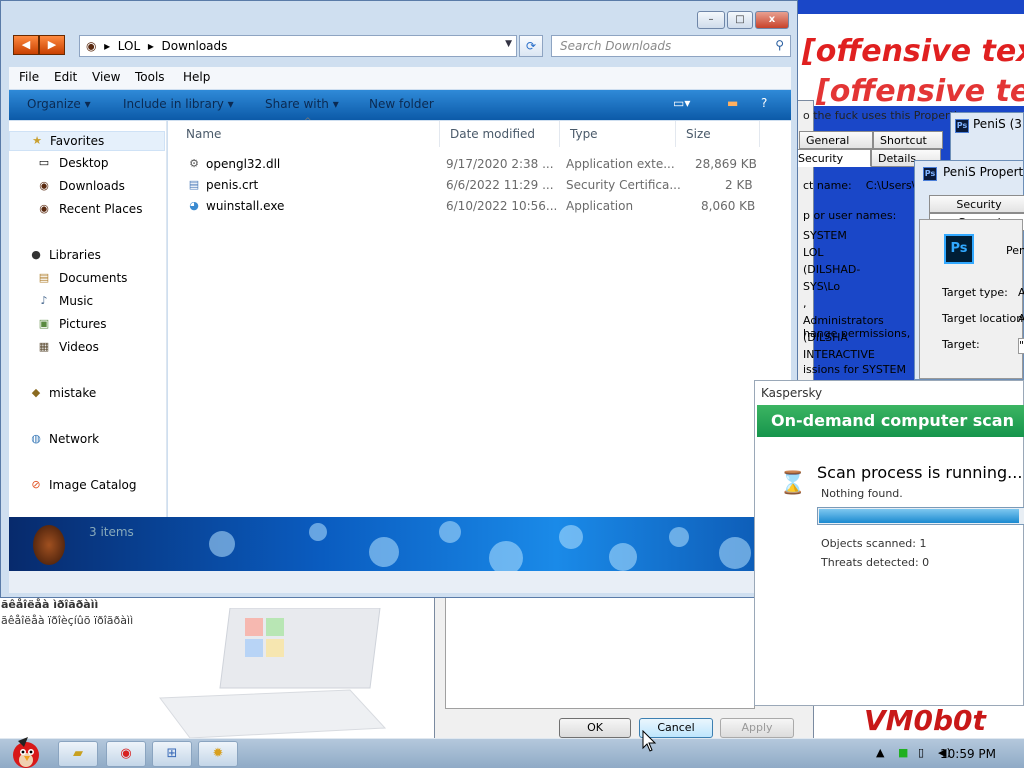 Image resolution: width=1024 pixels, height=768 pixels. Describe the element at coordinates (44, 300) in the screenshot. I see `music-icon: ♪` at that location.